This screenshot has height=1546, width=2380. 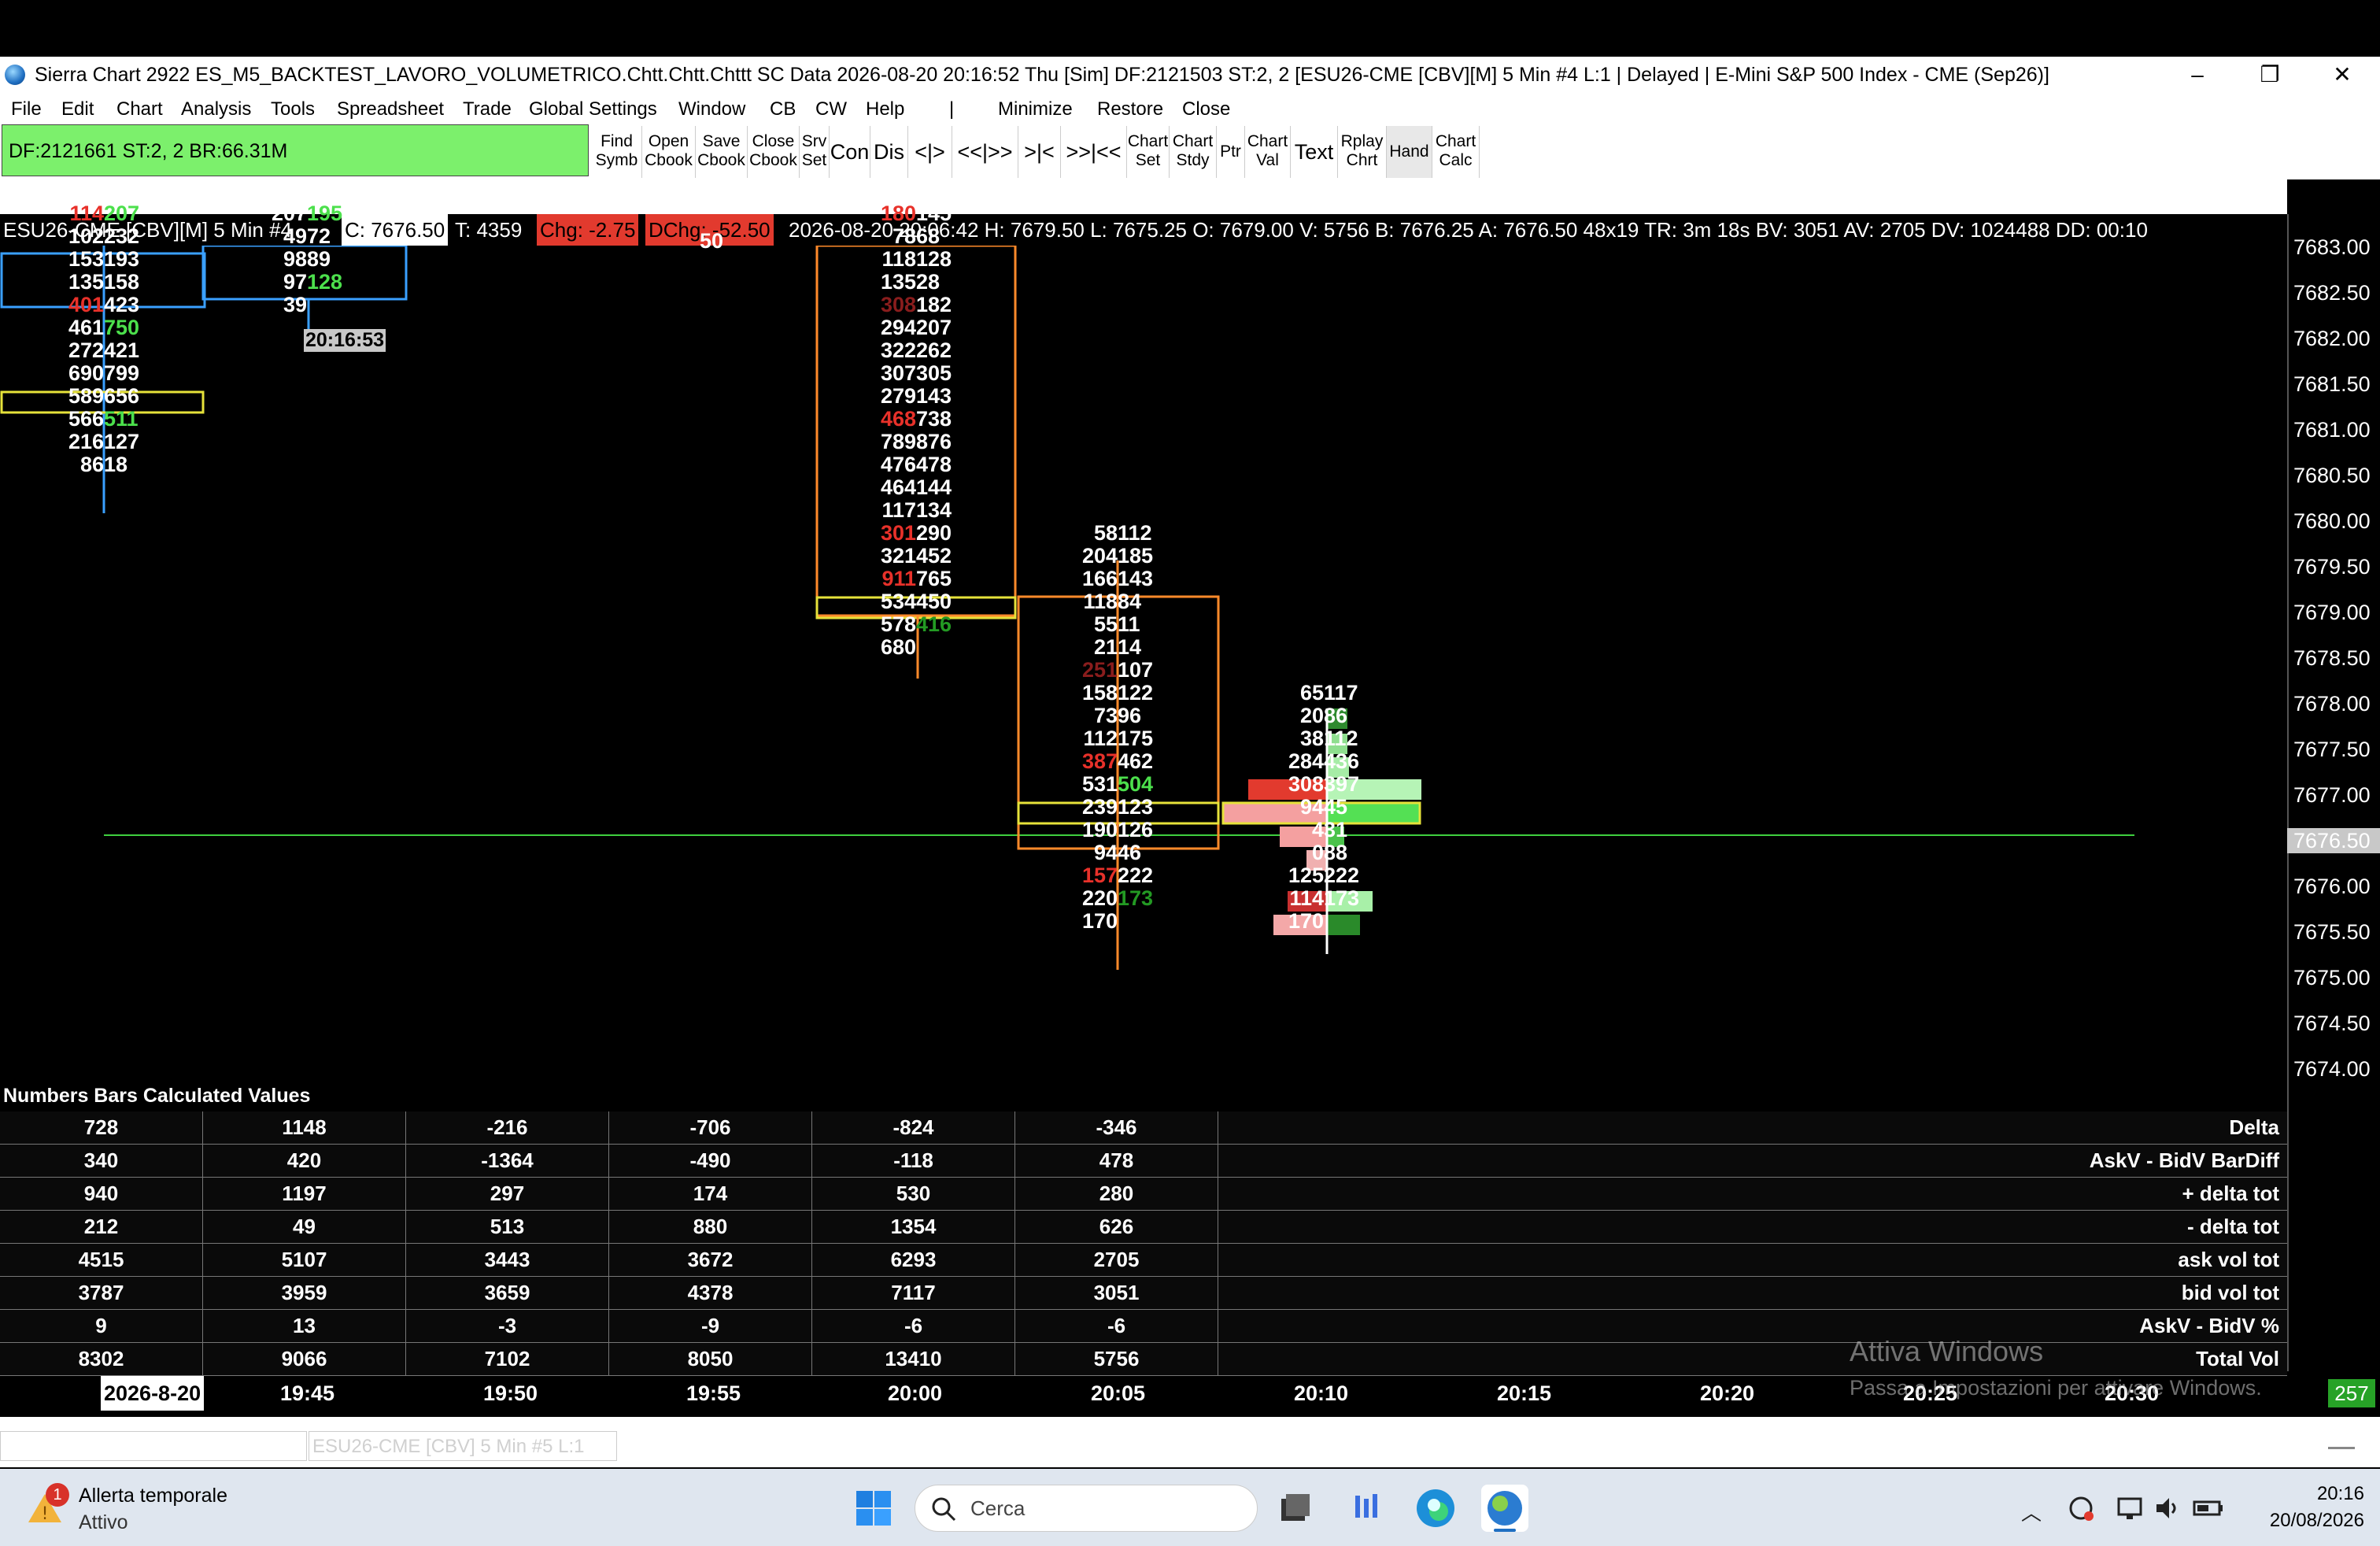 What do you see at coordinates (1317, 852) in the screenshot?
I see `bid-volume: 0` at bounding box center [1317, 852].